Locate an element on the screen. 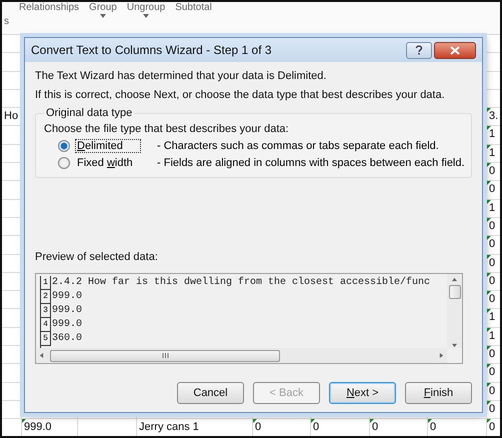  table-cell: Jerry cans 1 is located at coordinates (169, 427).